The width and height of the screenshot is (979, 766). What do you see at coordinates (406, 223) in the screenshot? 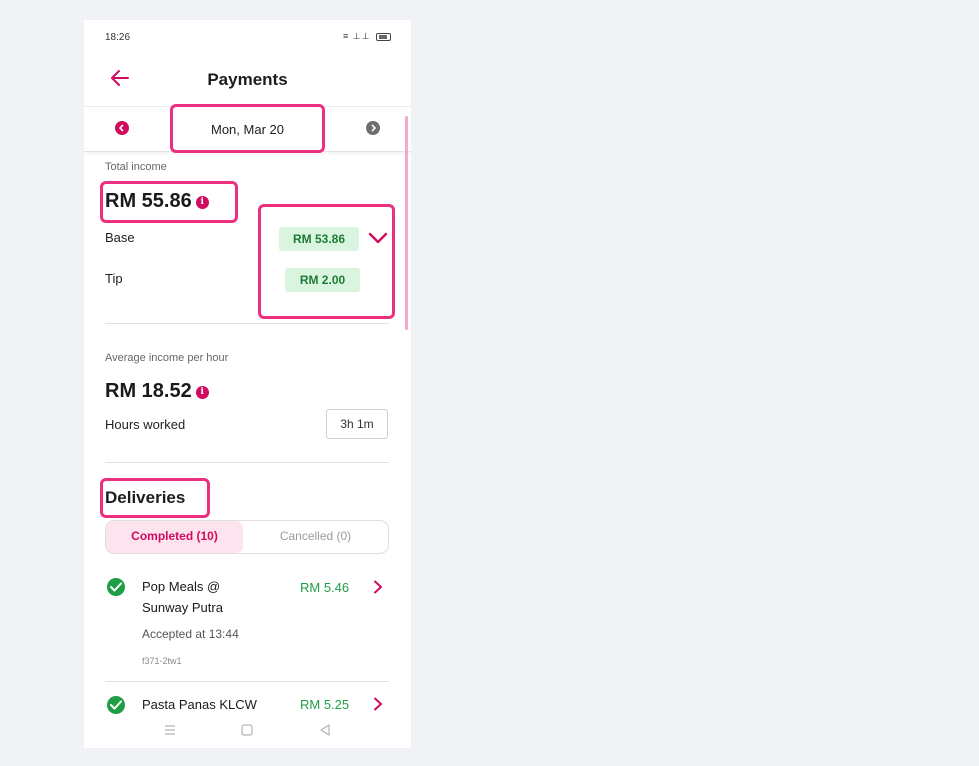
I see `scrollbar` at bounding box center [406, 223].